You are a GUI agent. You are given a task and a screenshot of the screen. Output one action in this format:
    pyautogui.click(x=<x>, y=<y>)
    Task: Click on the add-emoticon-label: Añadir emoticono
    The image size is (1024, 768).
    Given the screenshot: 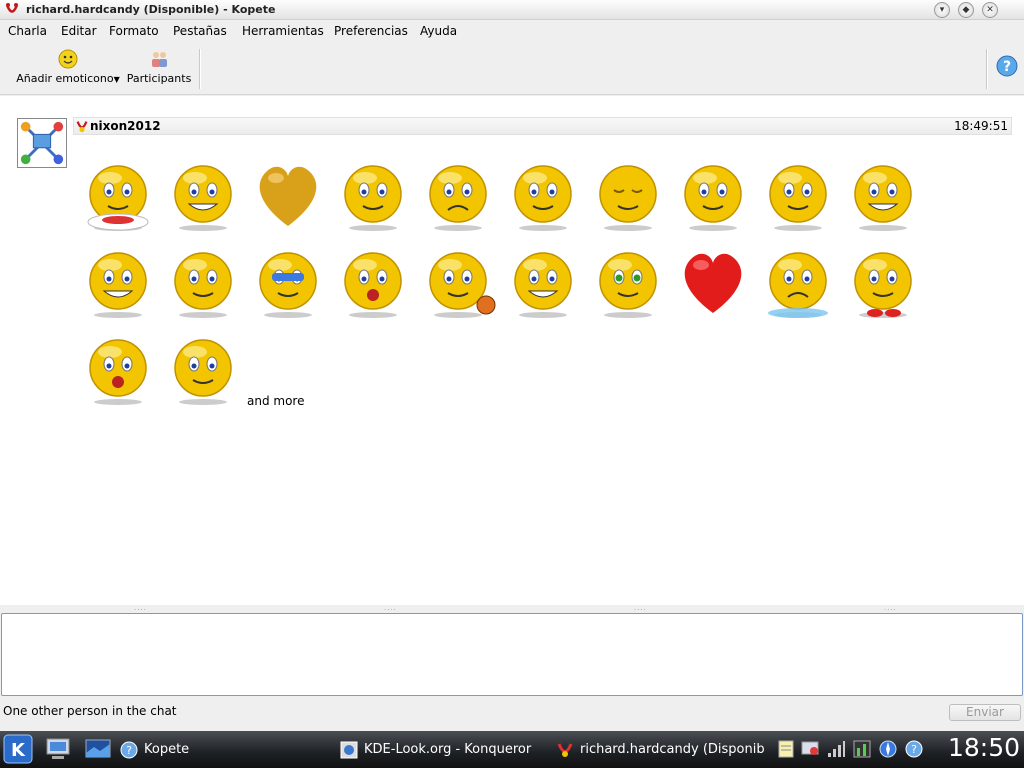 What is the action you would take?
    pyautogui.click(x=65, y=78)
    